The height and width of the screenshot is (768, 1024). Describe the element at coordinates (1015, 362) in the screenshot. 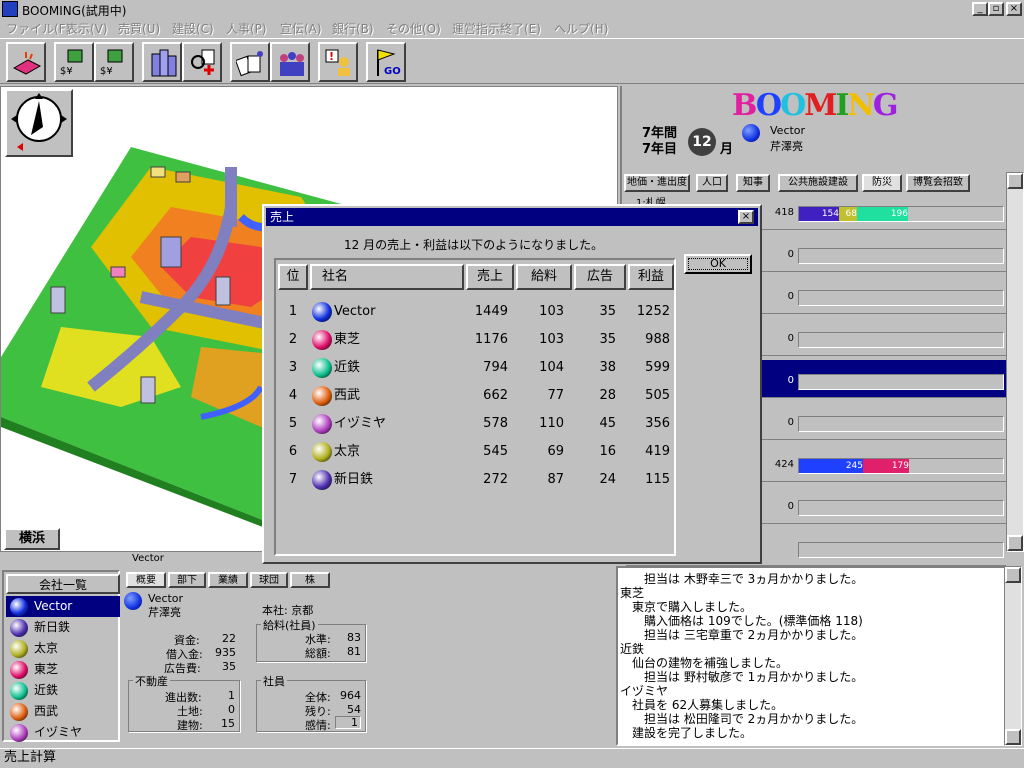

I see `panel-scrollbar` at that location.